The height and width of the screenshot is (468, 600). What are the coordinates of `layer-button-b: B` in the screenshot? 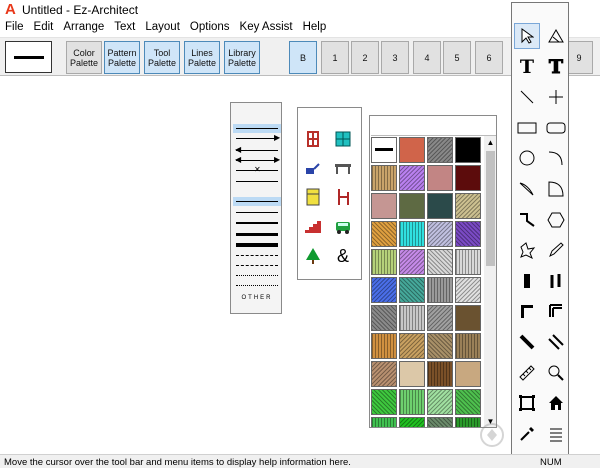 It's located at (303, 57).